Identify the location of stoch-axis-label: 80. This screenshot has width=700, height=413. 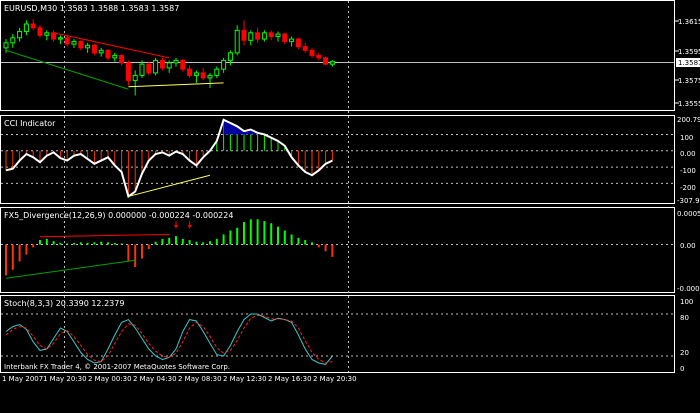
(684, 318).